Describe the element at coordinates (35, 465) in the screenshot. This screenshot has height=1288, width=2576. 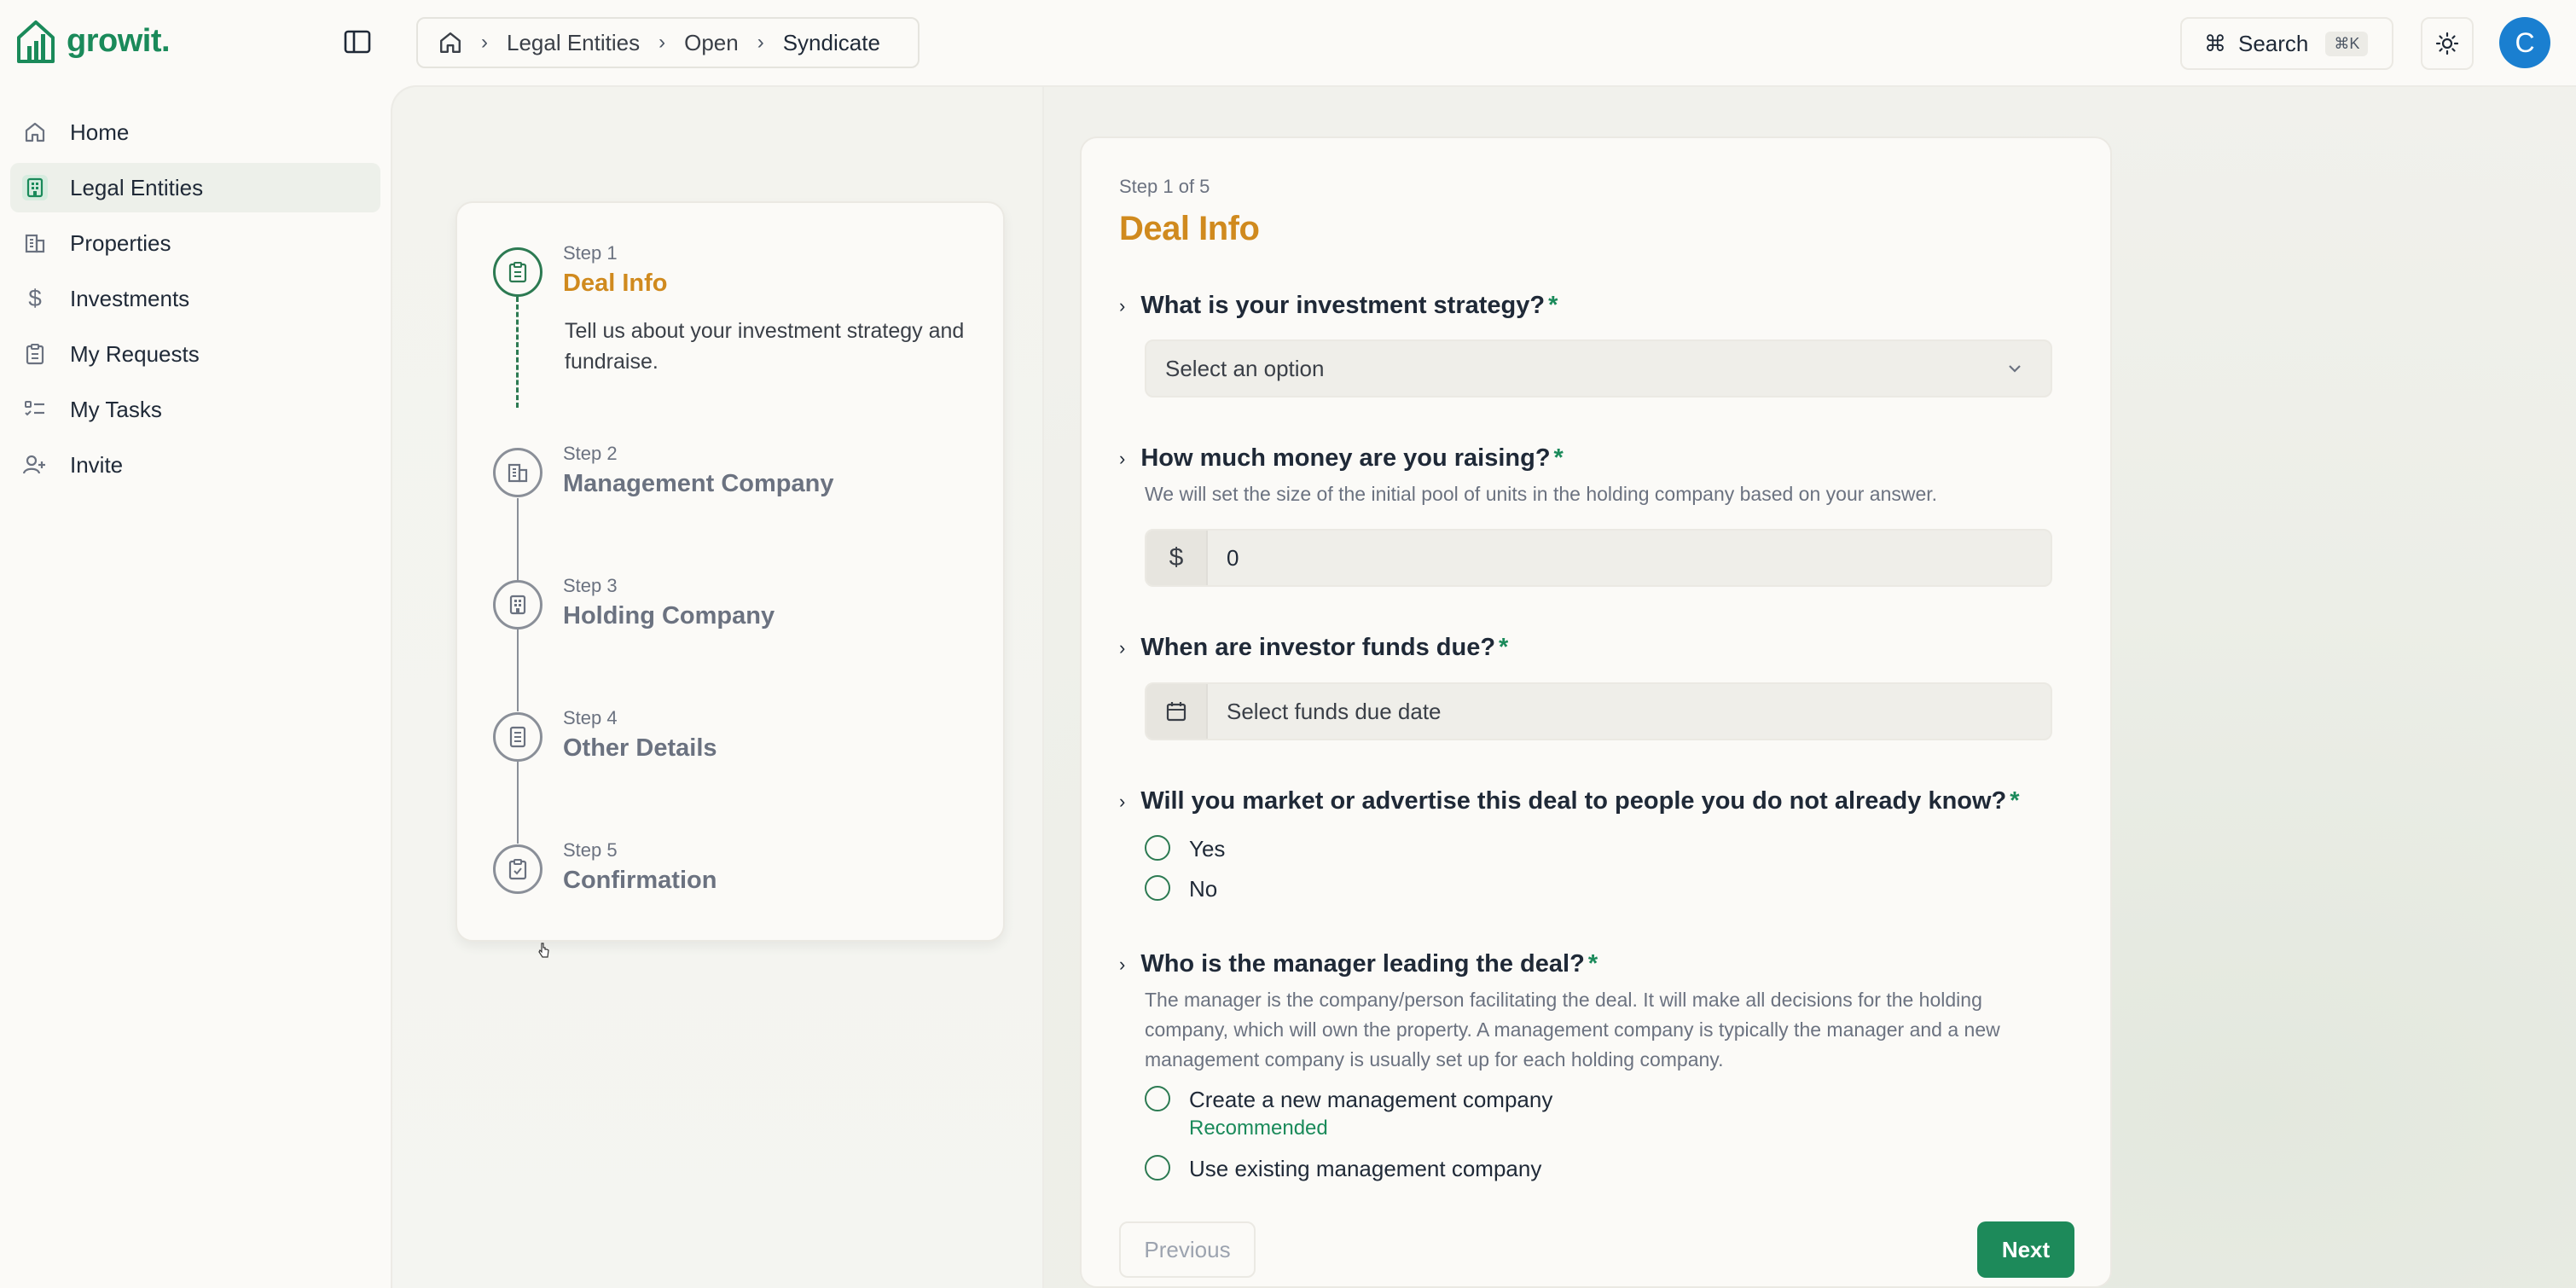
I see `user-plus-icon` at that location.